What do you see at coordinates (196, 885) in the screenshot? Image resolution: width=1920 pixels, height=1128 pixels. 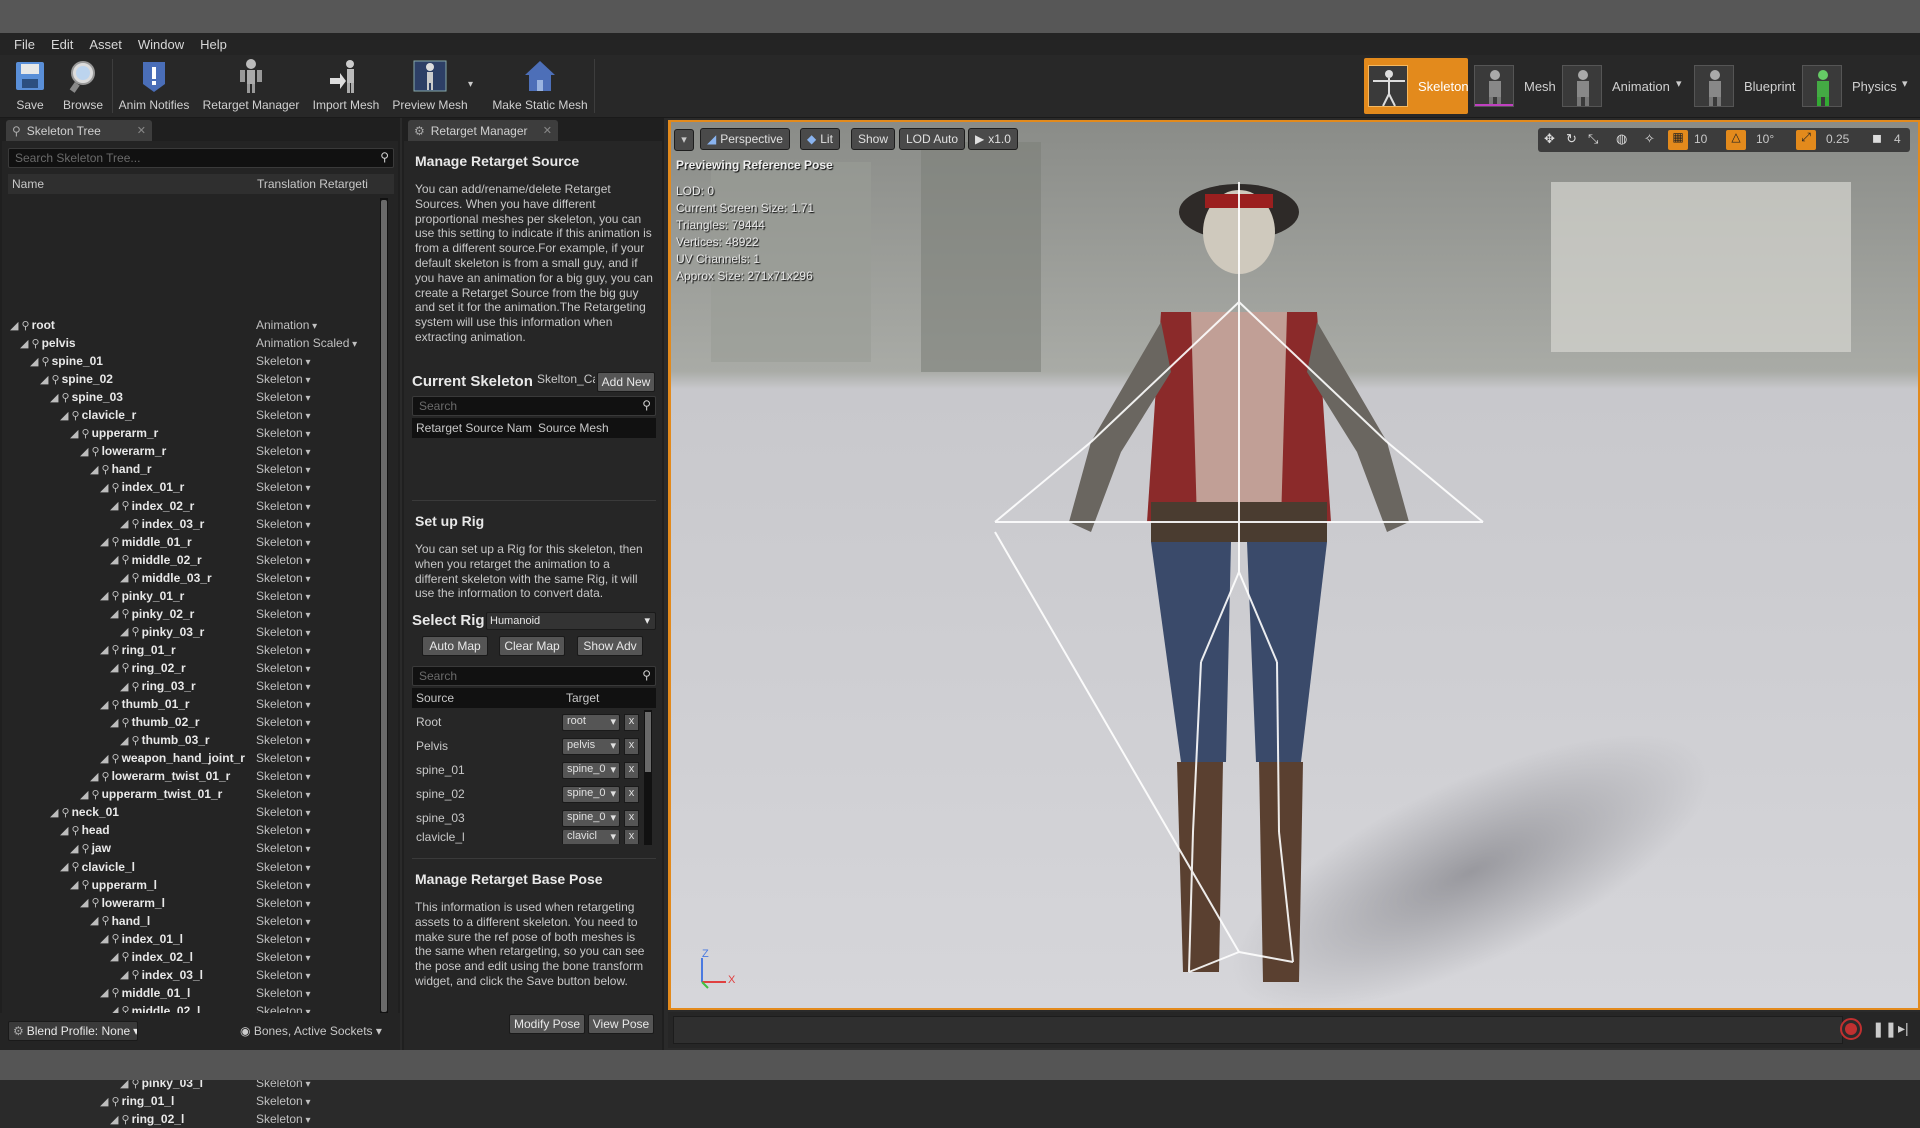 I see `tree-row-upperarm-l: ◢ ⚲ upperarm_l Skeleton` at bounding box center [196, 885].